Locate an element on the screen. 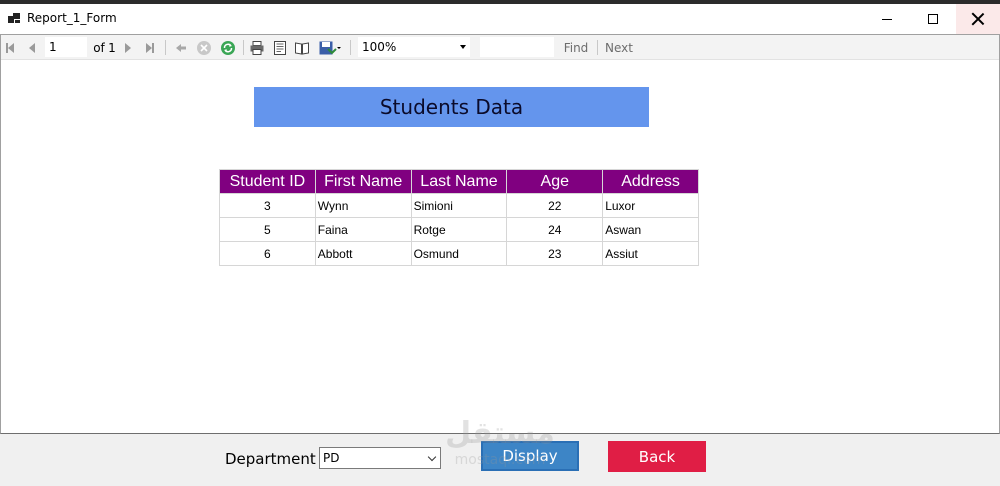 The height and width of the screenshot is (486, 1000). table-row: 3 Wynn Simioni 22 Luxor is located at coordinates (459, 205).